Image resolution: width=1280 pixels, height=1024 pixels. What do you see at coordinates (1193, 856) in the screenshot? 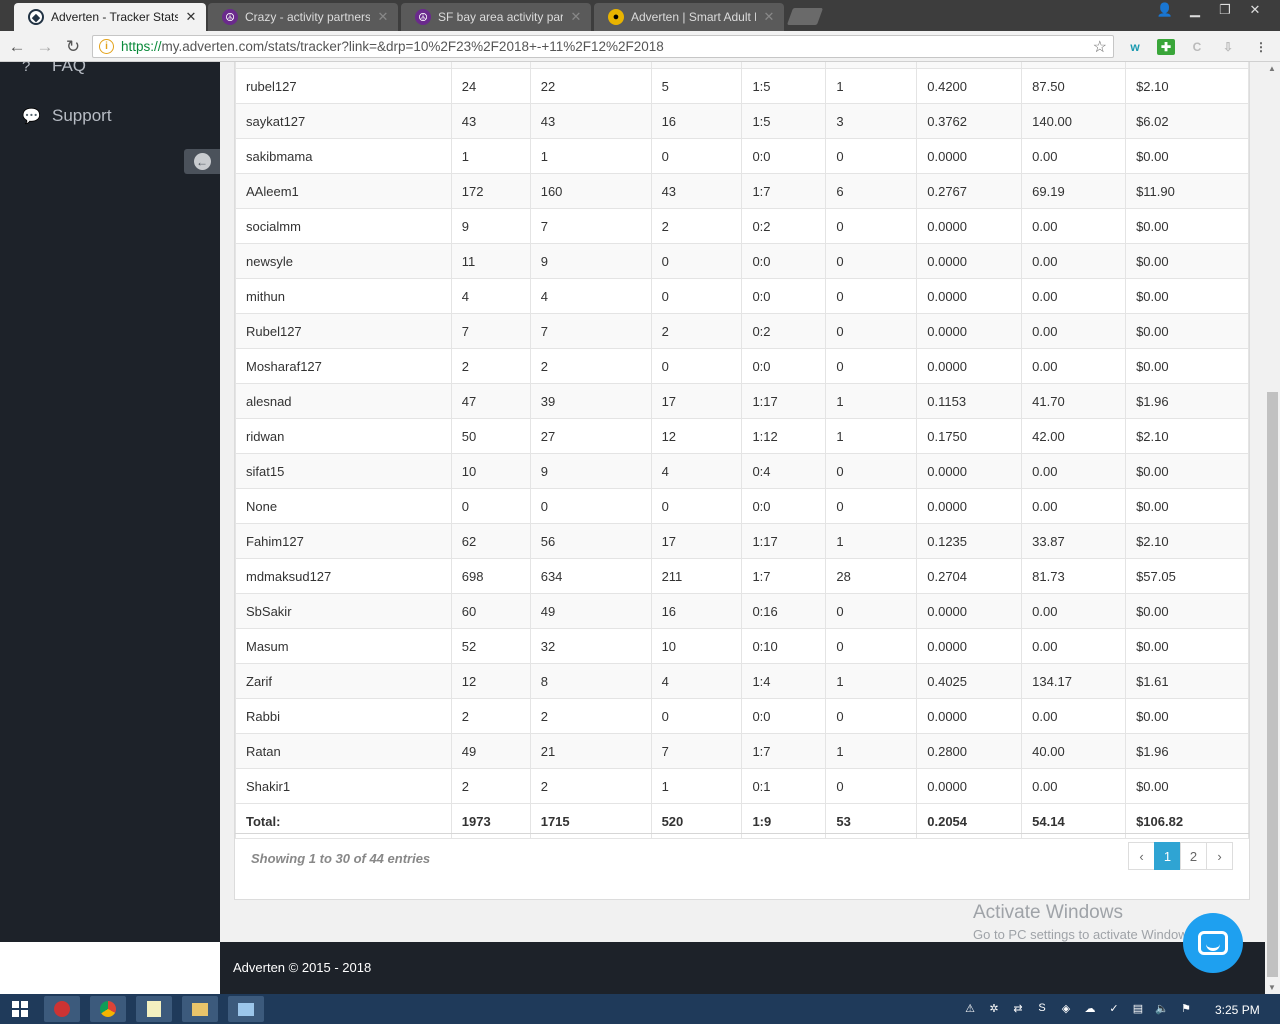
I see `pagination-page-2: 2` at bounding box center [1193, 856].